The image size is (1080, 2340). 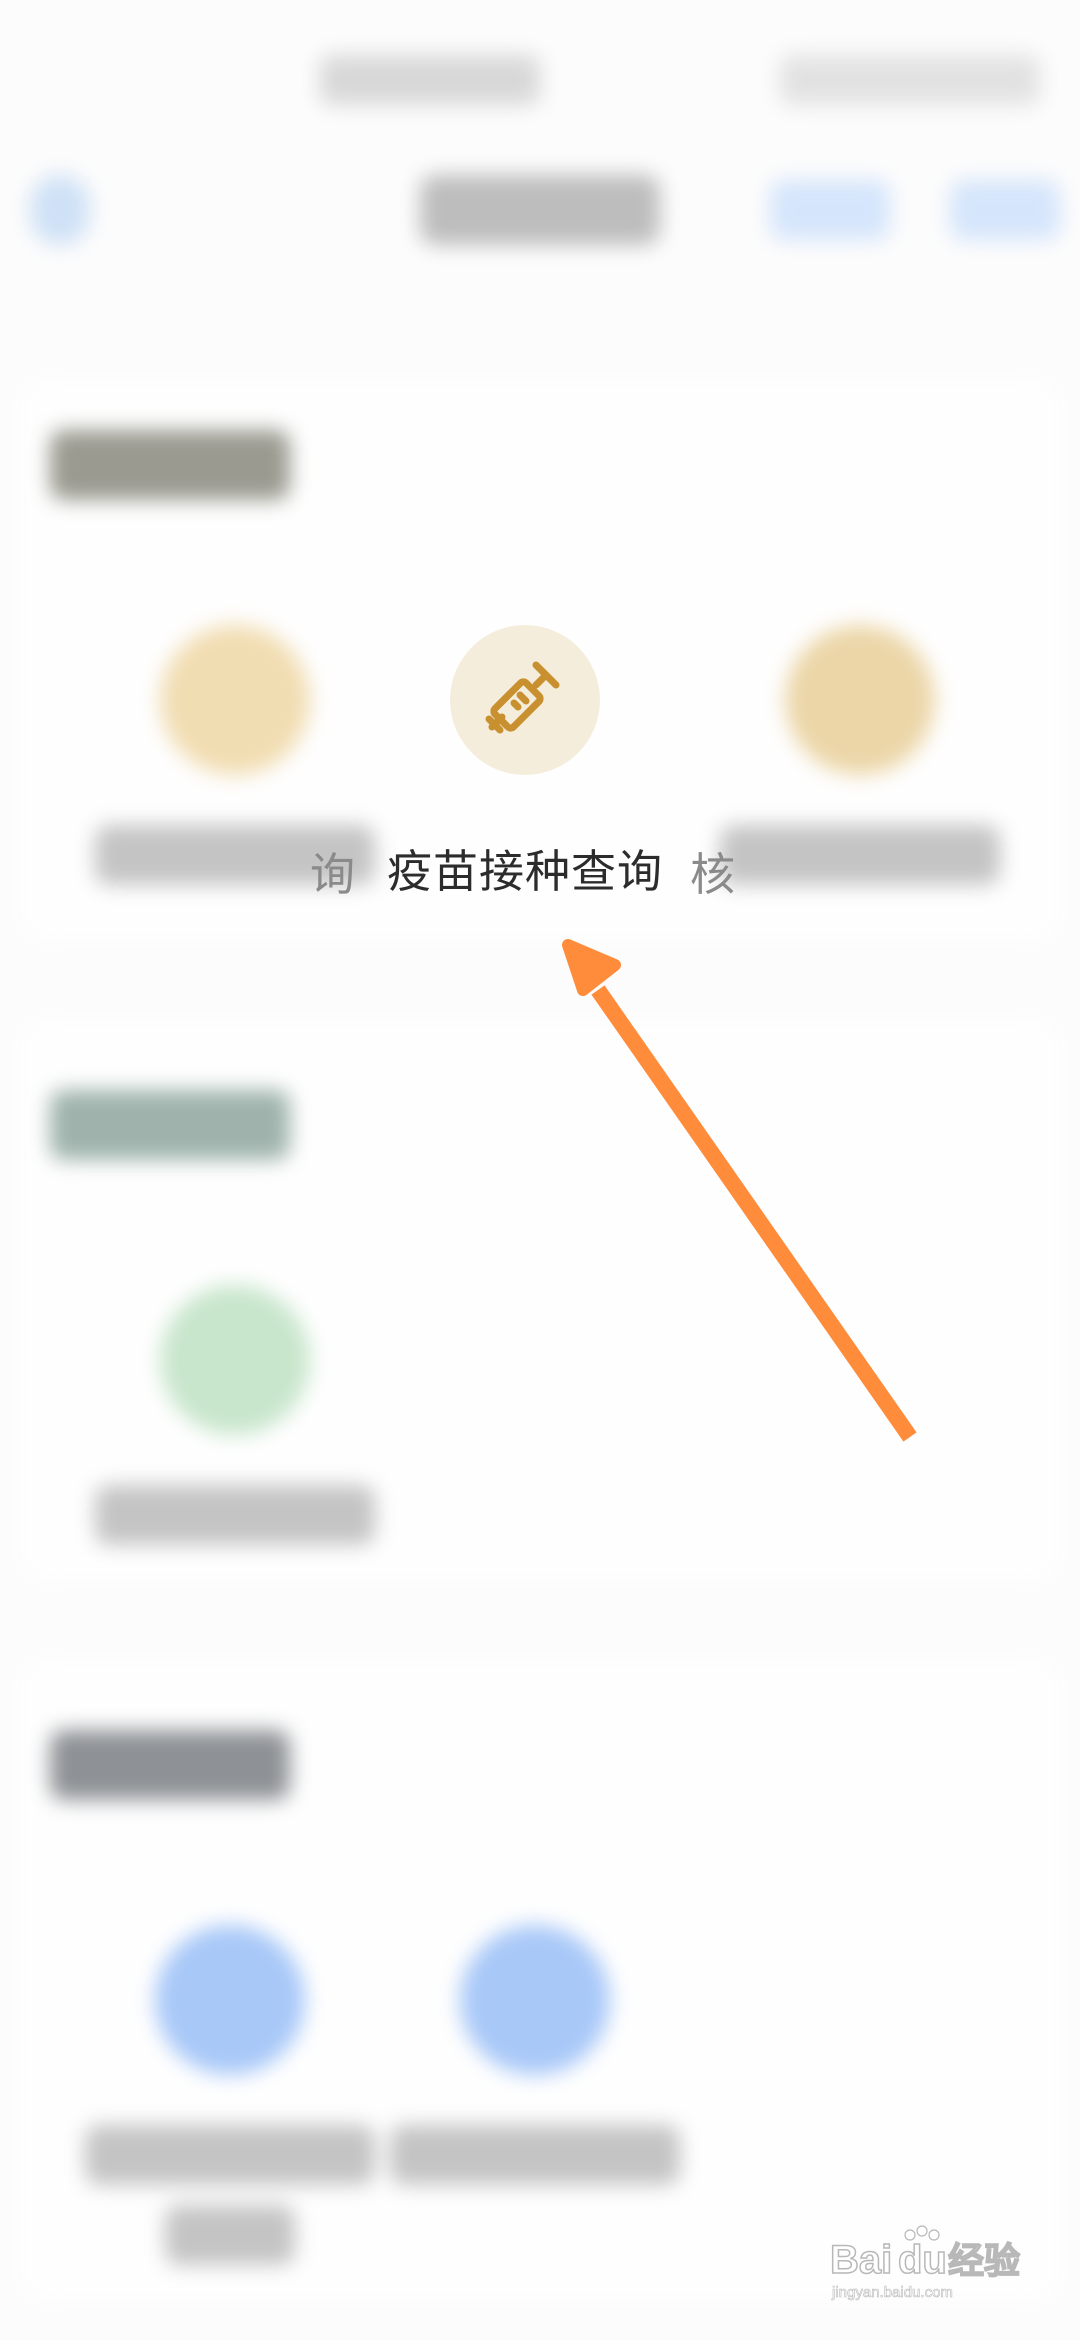 What do you see at coordinates (540, 210) in the screenshot?
I see `page-title` at bounding box center [540, 210].